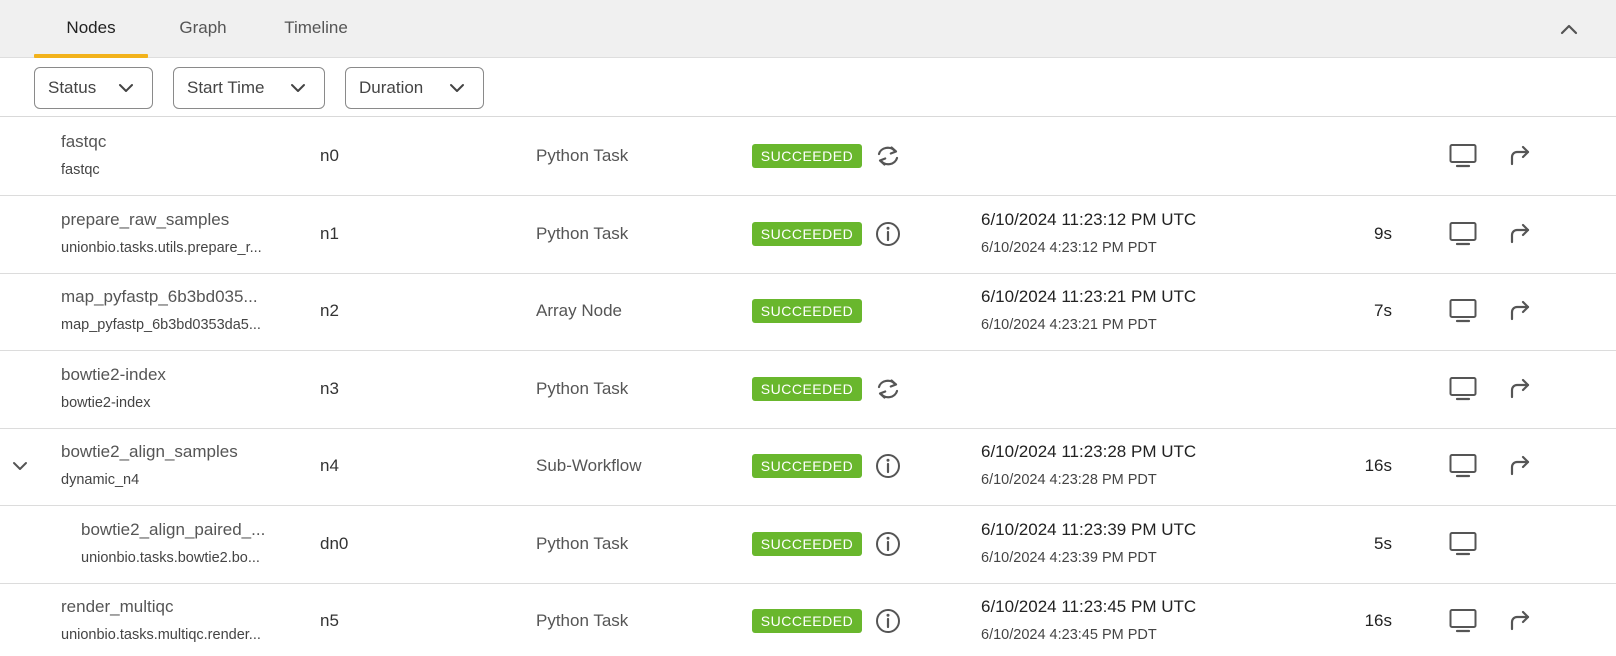 The image size is (1616, 656). Describe the element at coordinates (316, 29) in the screenshot. I see `tab-timeline: Timeline` at that location.